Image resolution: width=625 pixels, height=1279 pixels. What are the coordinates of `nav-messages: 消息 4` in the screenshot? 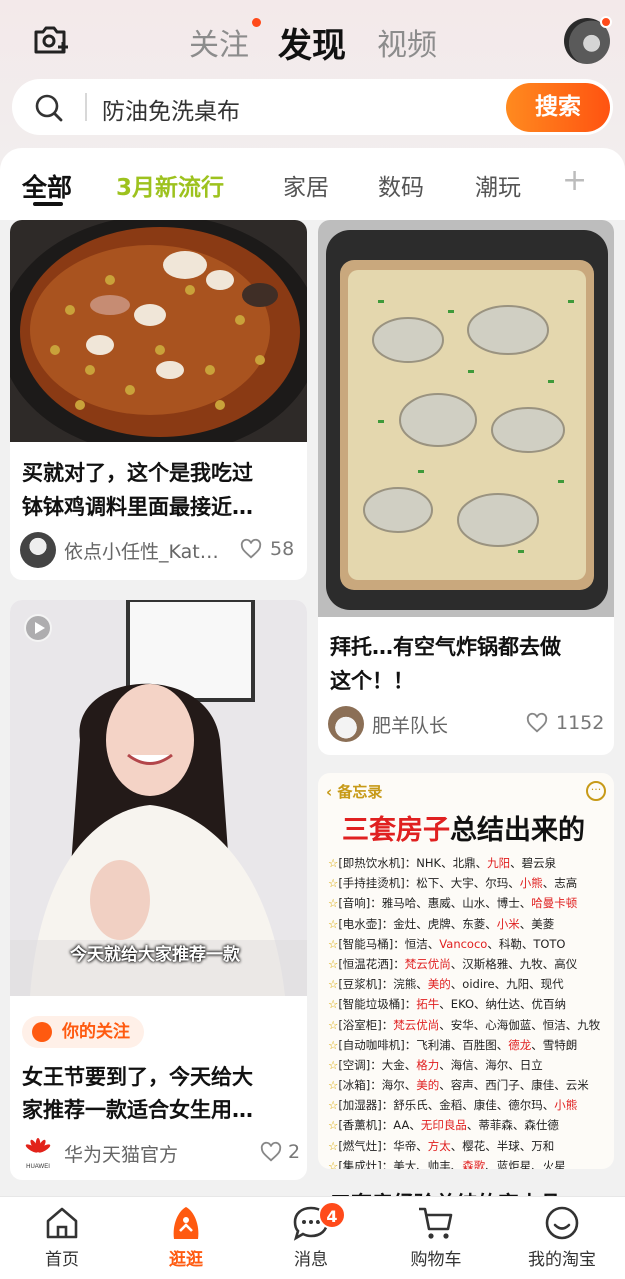 It's located at (311, 1240).